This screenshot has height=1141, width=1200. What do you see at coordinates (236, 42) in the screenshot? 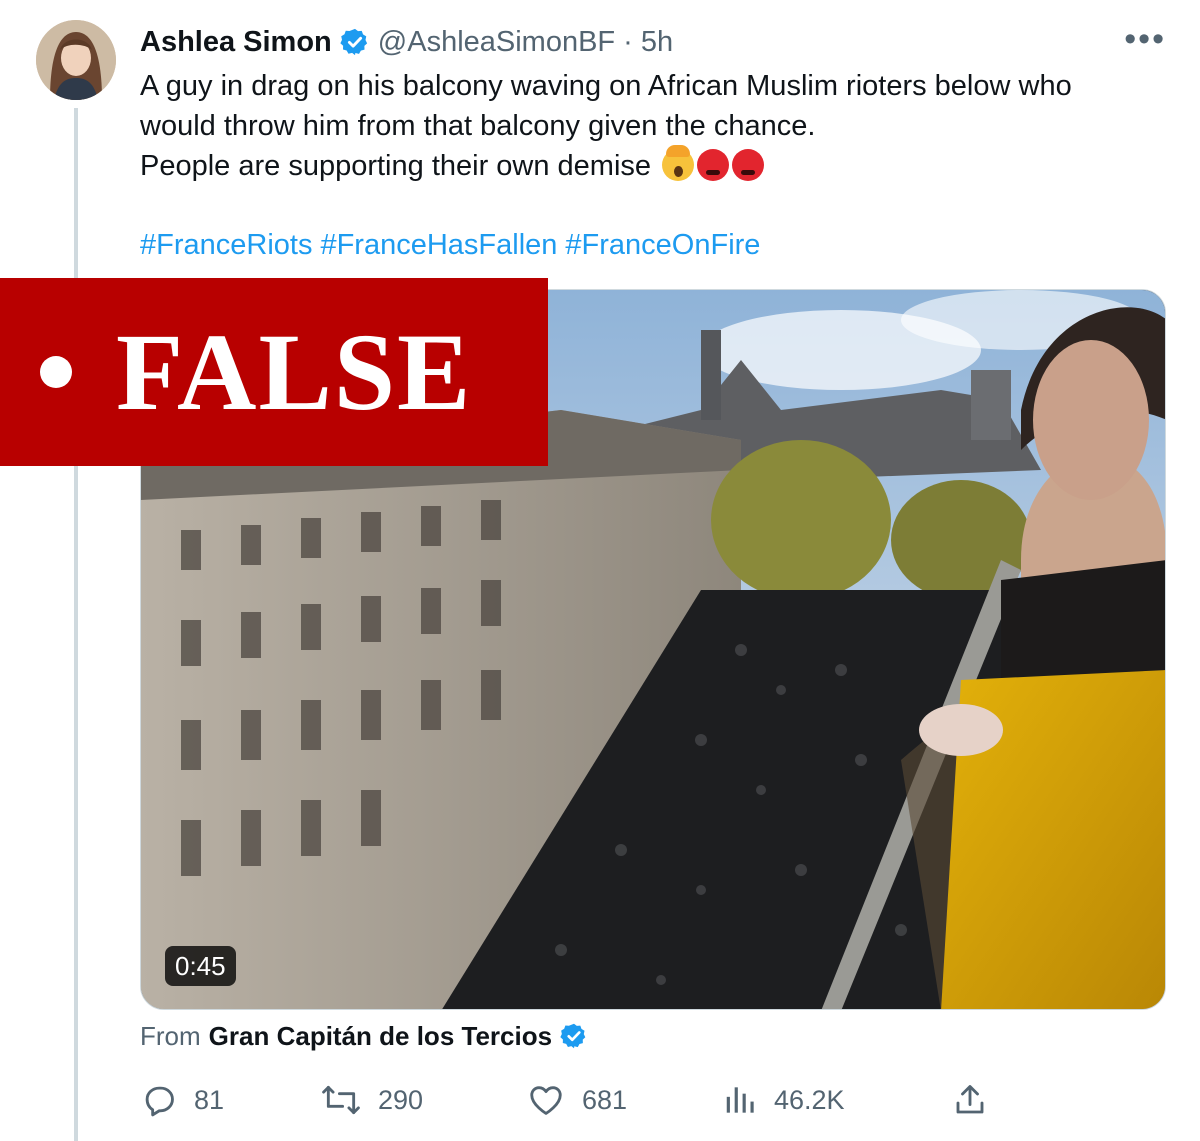
I see `author-name: Ashlea Simon` at bounding box center [236, 42].